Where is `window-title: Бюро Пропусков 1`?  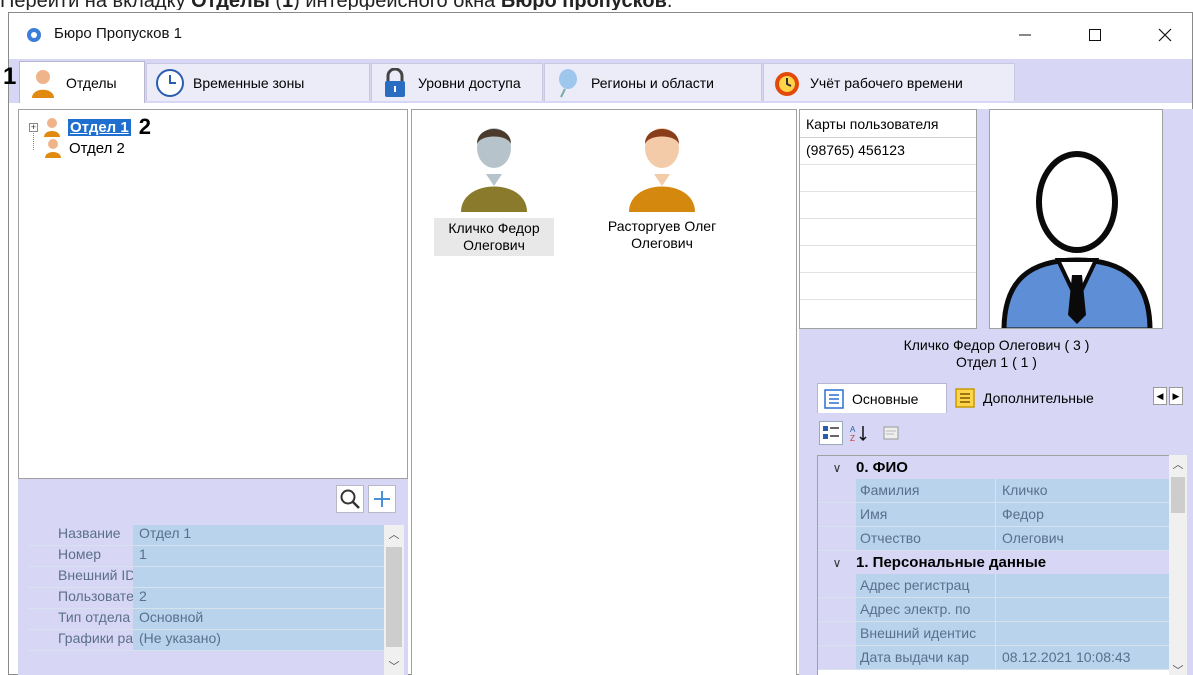
window-title: Бюро Пропусков 1 is located at coordinates (118, 33).